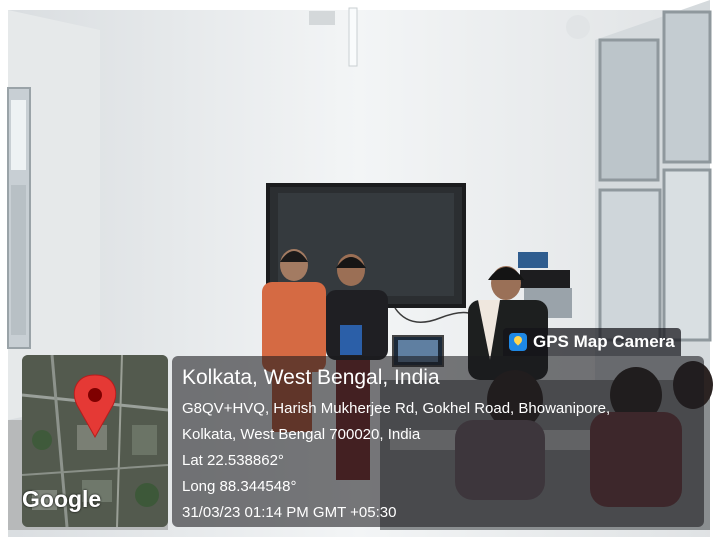 This screenshot has width=718, height=537. I want to click on ceiling-light, so click(353, 37).